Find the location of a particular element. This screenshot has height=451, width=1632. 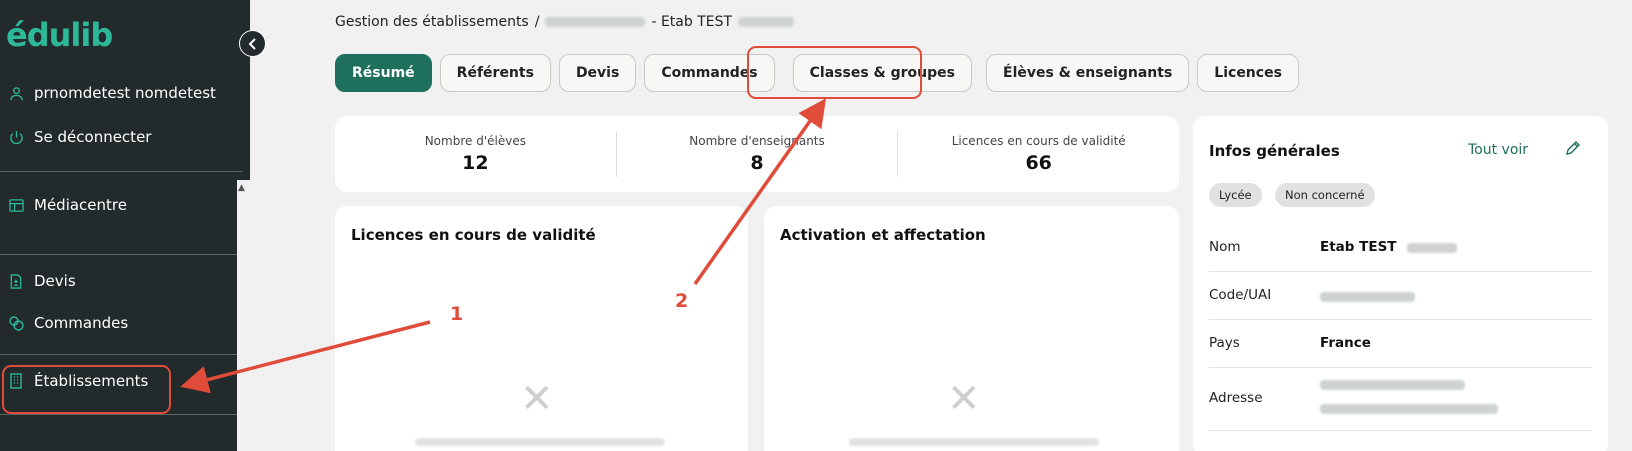

badge-lycee: Lycée is located at coordinates (1235, 195).